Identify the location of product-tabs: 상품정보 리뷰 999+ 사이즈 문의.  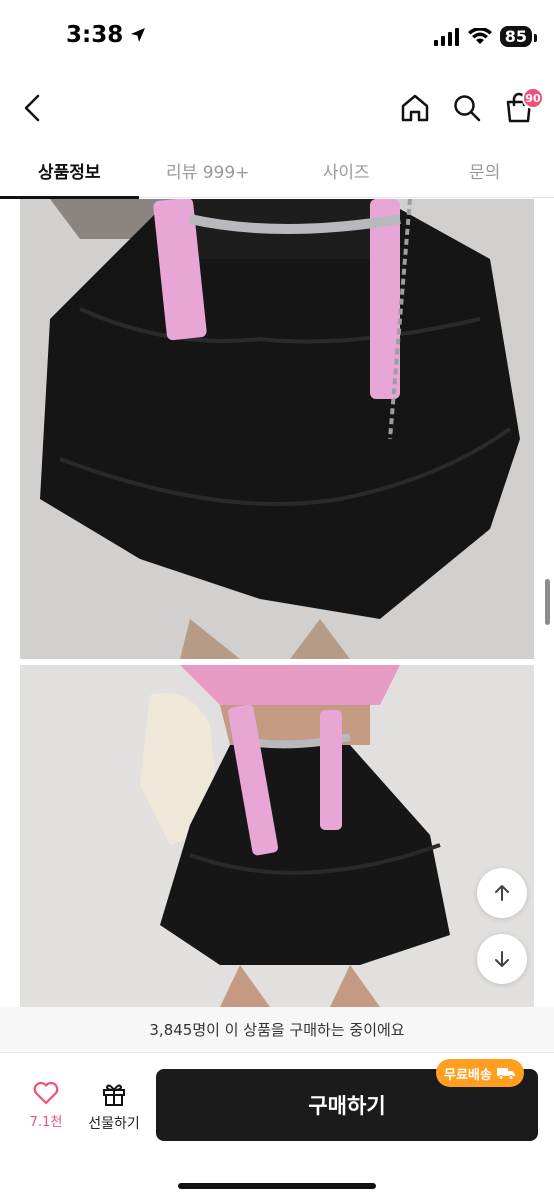
(277, 170).